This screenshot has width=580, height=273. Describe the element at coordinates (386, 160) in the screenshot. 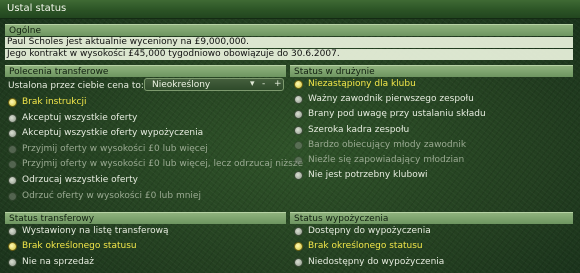

I see `squad-status-option-label: Nieźle się zapowiadający młodzian` at that location.